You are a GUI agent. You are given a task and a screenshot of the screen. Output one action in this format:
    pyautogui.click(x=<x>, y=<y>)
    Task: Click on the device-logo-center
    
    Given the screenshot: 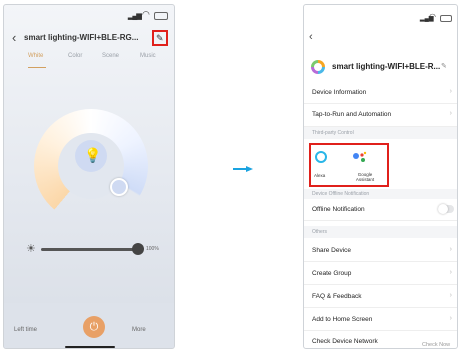 What is the action you would take?
    pyautogui.click(x=318, y=67)
    